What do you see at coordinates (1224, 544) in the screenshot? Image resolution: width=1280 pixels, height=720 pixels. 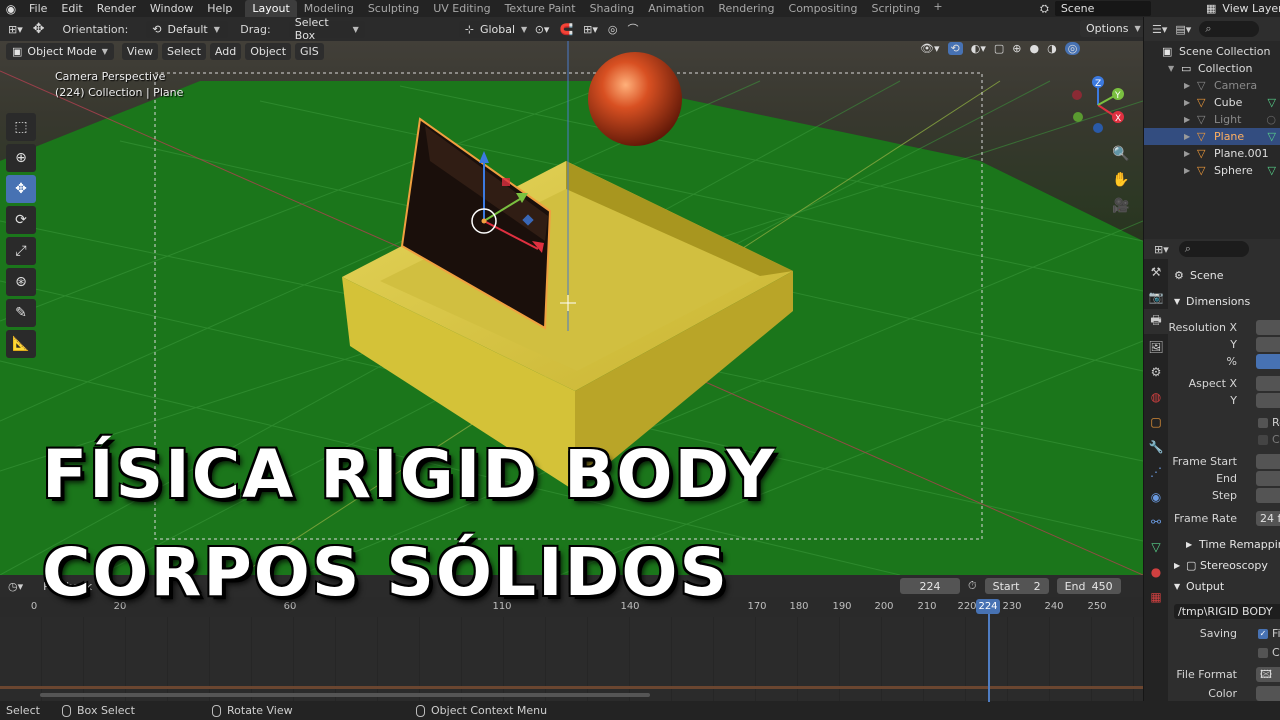 I see `time-remapping-section: ▶ Time Remapping` at bounding box center [1224, 544].